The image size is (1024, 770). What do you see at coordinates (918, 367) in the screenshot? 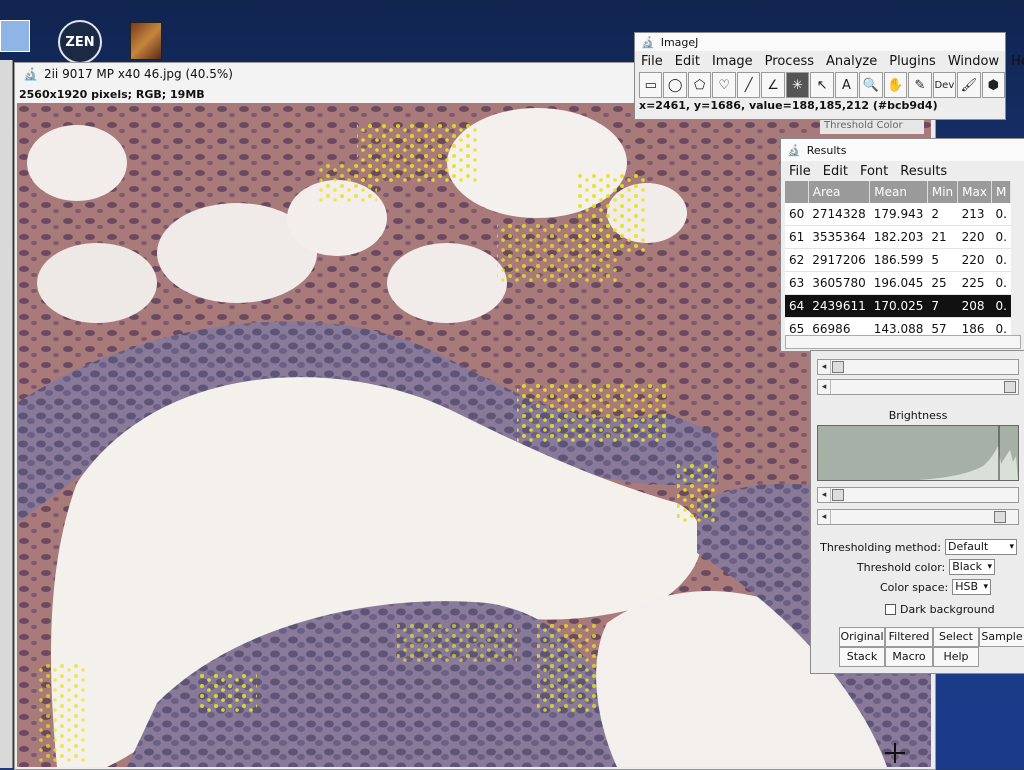
I see `hue-min-slider: ◂` at bounding box center [918, 367].